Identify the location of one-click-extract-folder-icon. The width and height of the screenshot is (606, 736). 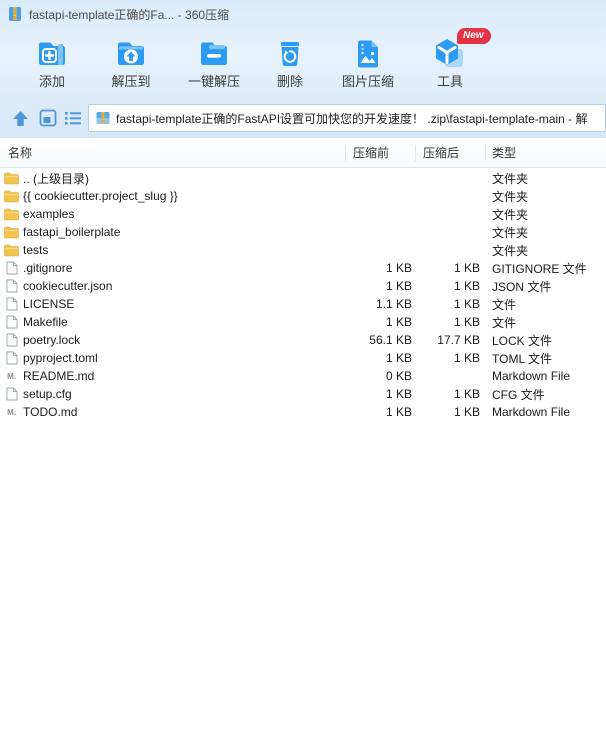
(214, 54).